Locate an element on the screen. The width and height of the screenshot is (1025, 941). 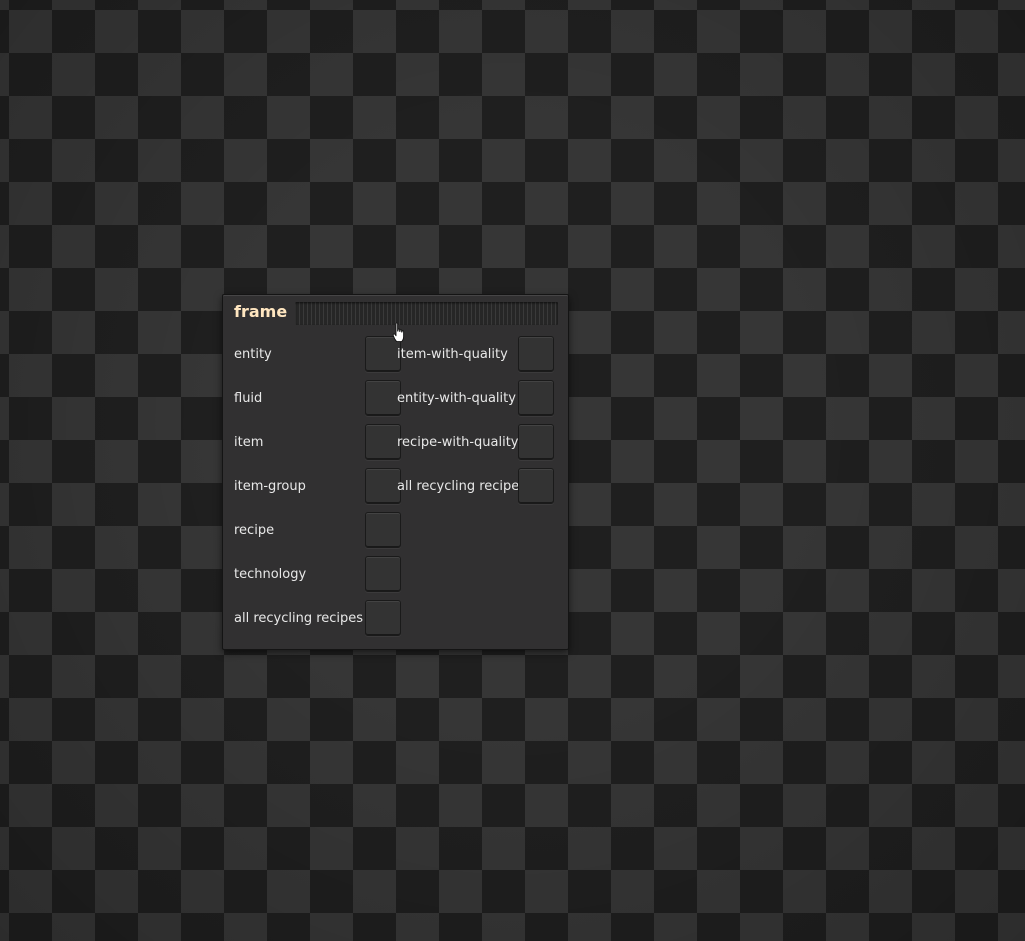
recycling-recipes-chooser-slot is located at coordinates (383, 618).